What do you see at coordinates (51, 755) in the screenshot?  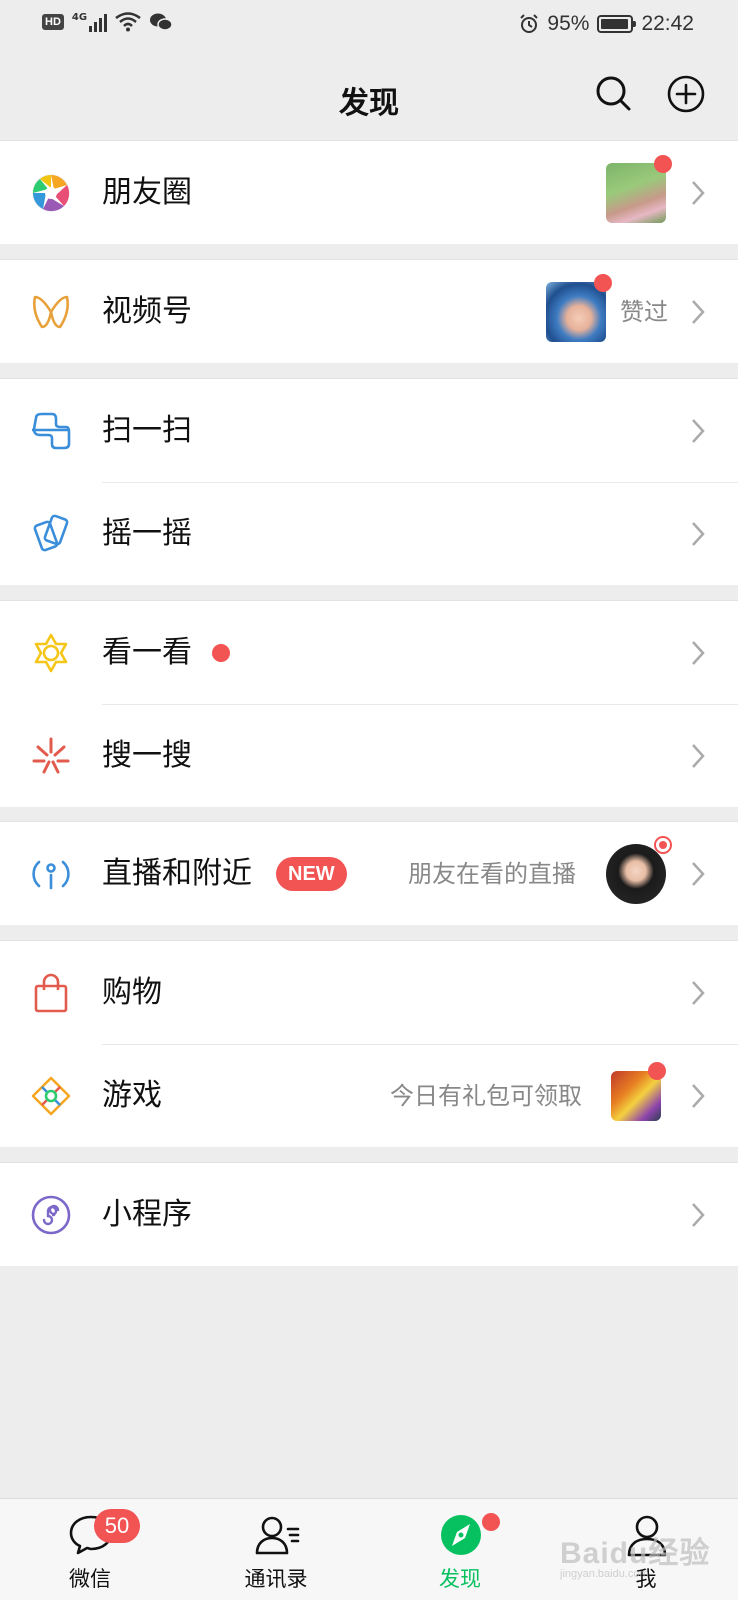 I see `spark-icon` at bounding box center [51, 755].